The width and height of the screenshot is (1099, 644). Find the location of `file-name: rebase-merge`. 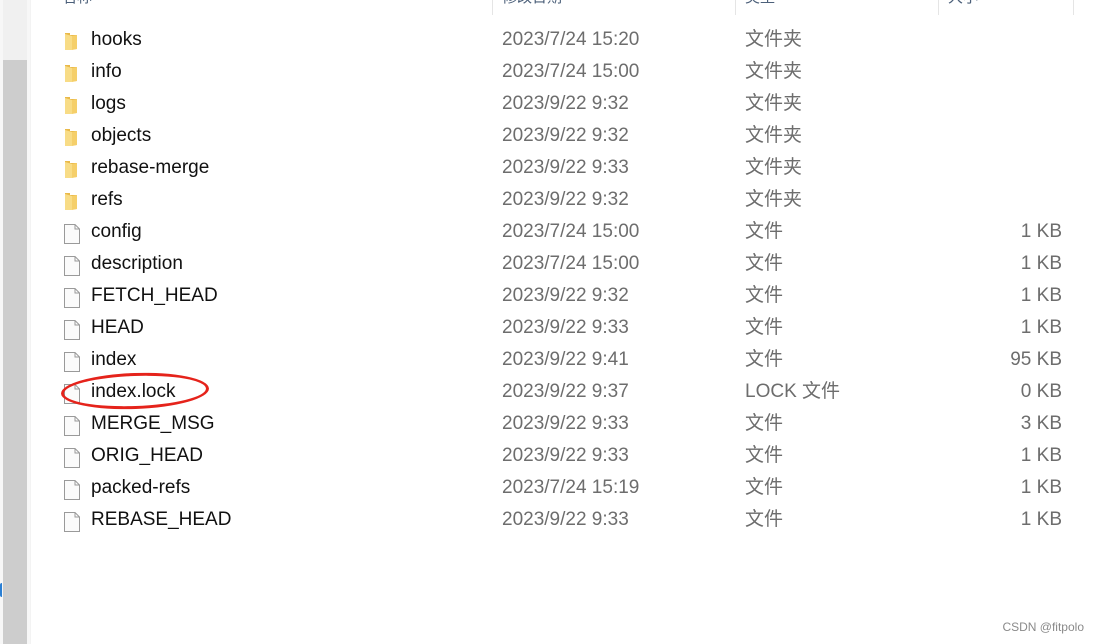

file-name: rebase-merge is located at coordinates (150, 167).